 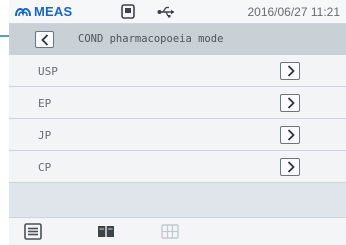 What do you see at coordinates (48, 71) in the screenshot?
I see `list-item-label: USP` at bounding box center [48, 71].